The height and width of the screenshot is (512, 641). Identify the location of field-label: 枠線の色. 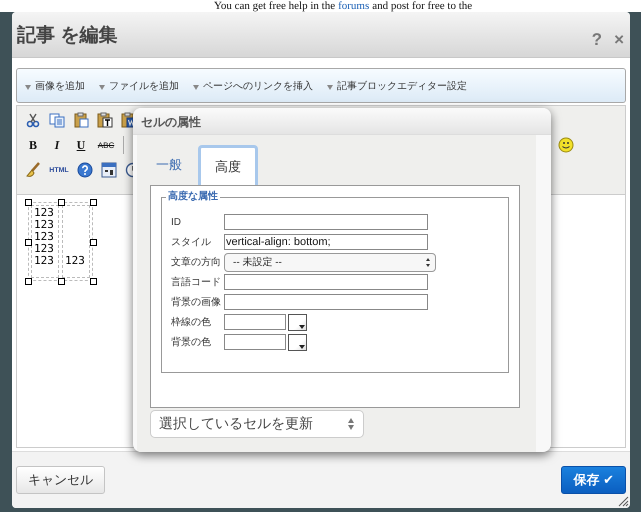
(191, 322).